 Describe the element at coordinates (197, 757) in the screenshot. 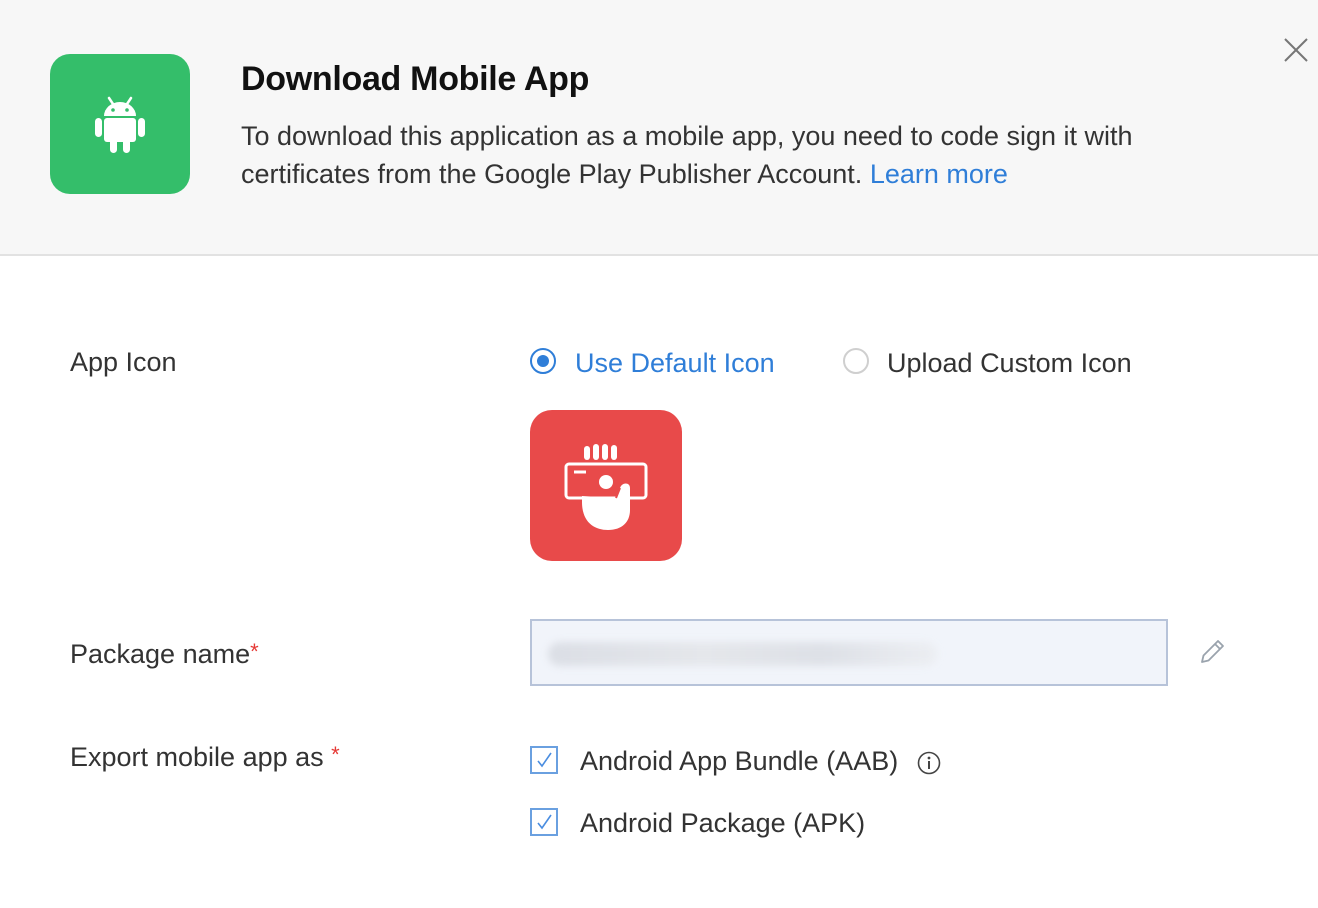

I see `export-label-text: Export mobile app as` at that location.